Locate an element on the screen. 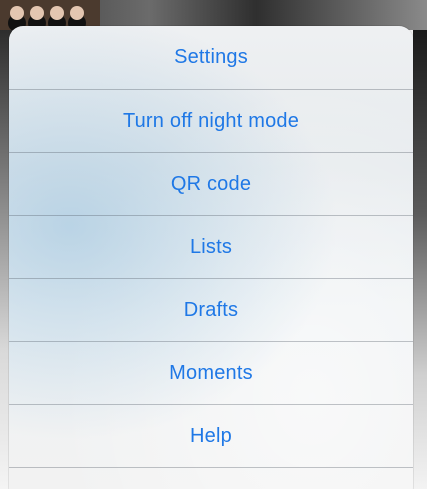 The width and height of the screenshot is (427, 489). menu-item-settings: Settings is located at coordinates (211, 58).